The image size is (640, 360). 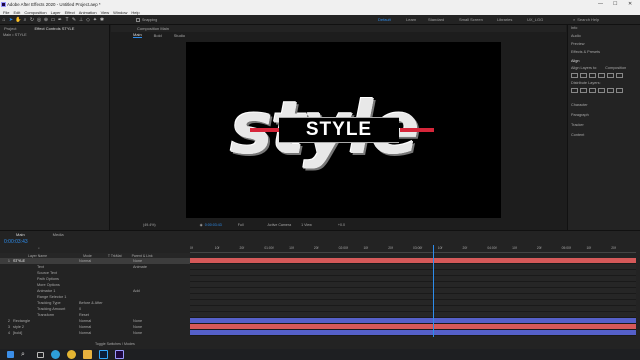 I want to click on panel-tracker: Tracker, so click(x=604, y=125).